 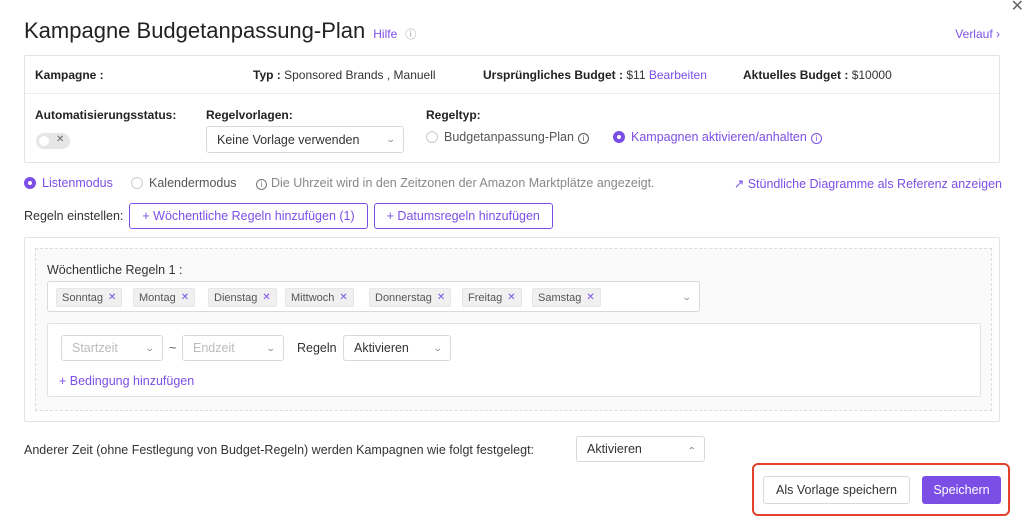 I want to click on add-weekly-rules-button: + Wöchentliche Regeln hinzufügen (1), so click(x=248, y=216).